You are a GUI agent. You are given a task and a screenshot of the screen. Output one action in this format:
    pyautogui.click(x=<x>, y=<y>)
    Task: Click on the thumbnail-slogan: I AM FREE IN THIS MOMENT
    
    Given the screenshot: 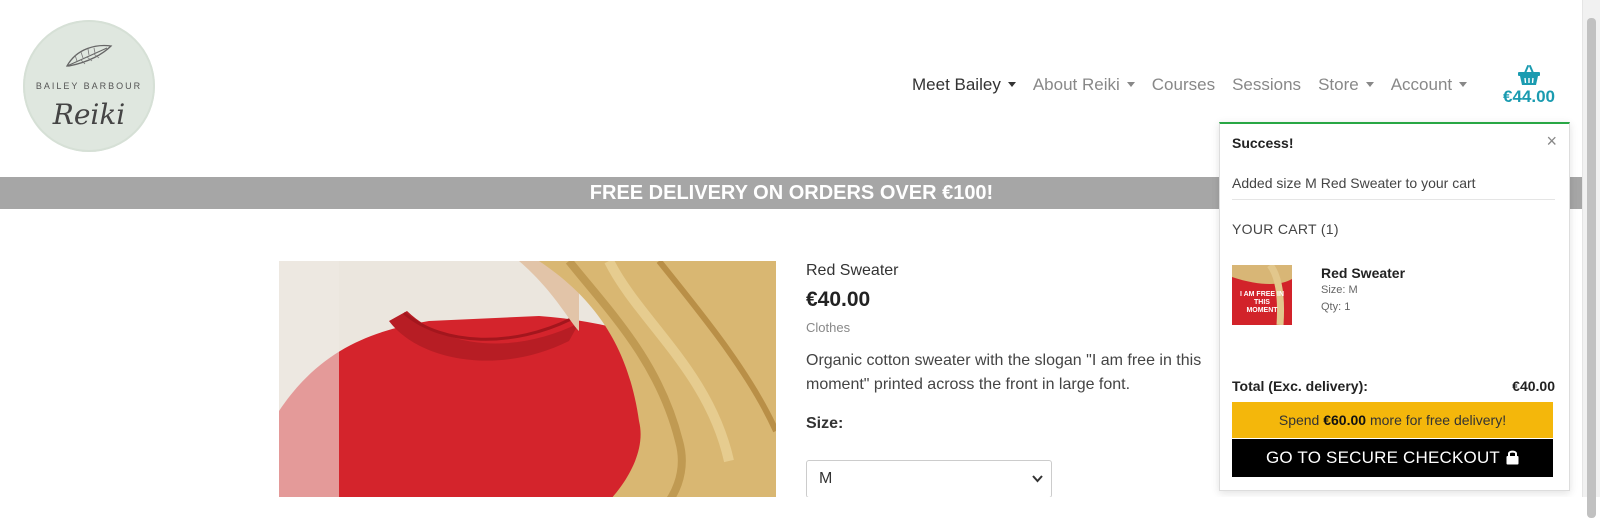 What is the action you would take?
    pyautogui.click(x=1262, y=302)
    